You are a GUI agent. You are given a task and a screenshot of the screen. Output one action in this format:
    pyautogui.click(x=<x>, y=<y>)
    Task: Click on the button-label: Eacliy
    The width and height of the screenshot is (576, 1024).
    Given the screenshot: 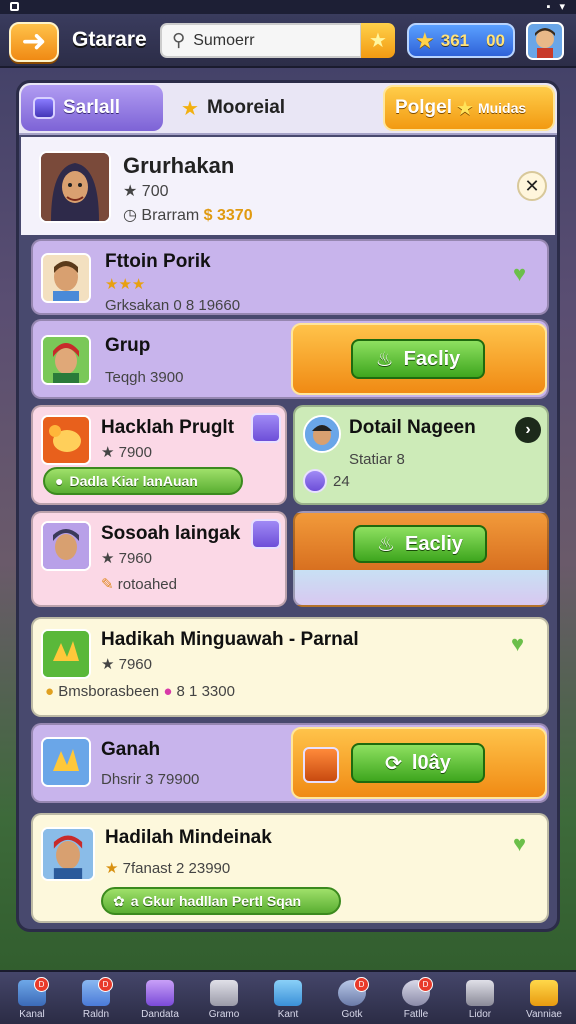 What is the action you would take?
    pyautogui.click(x=434, y=543)
    